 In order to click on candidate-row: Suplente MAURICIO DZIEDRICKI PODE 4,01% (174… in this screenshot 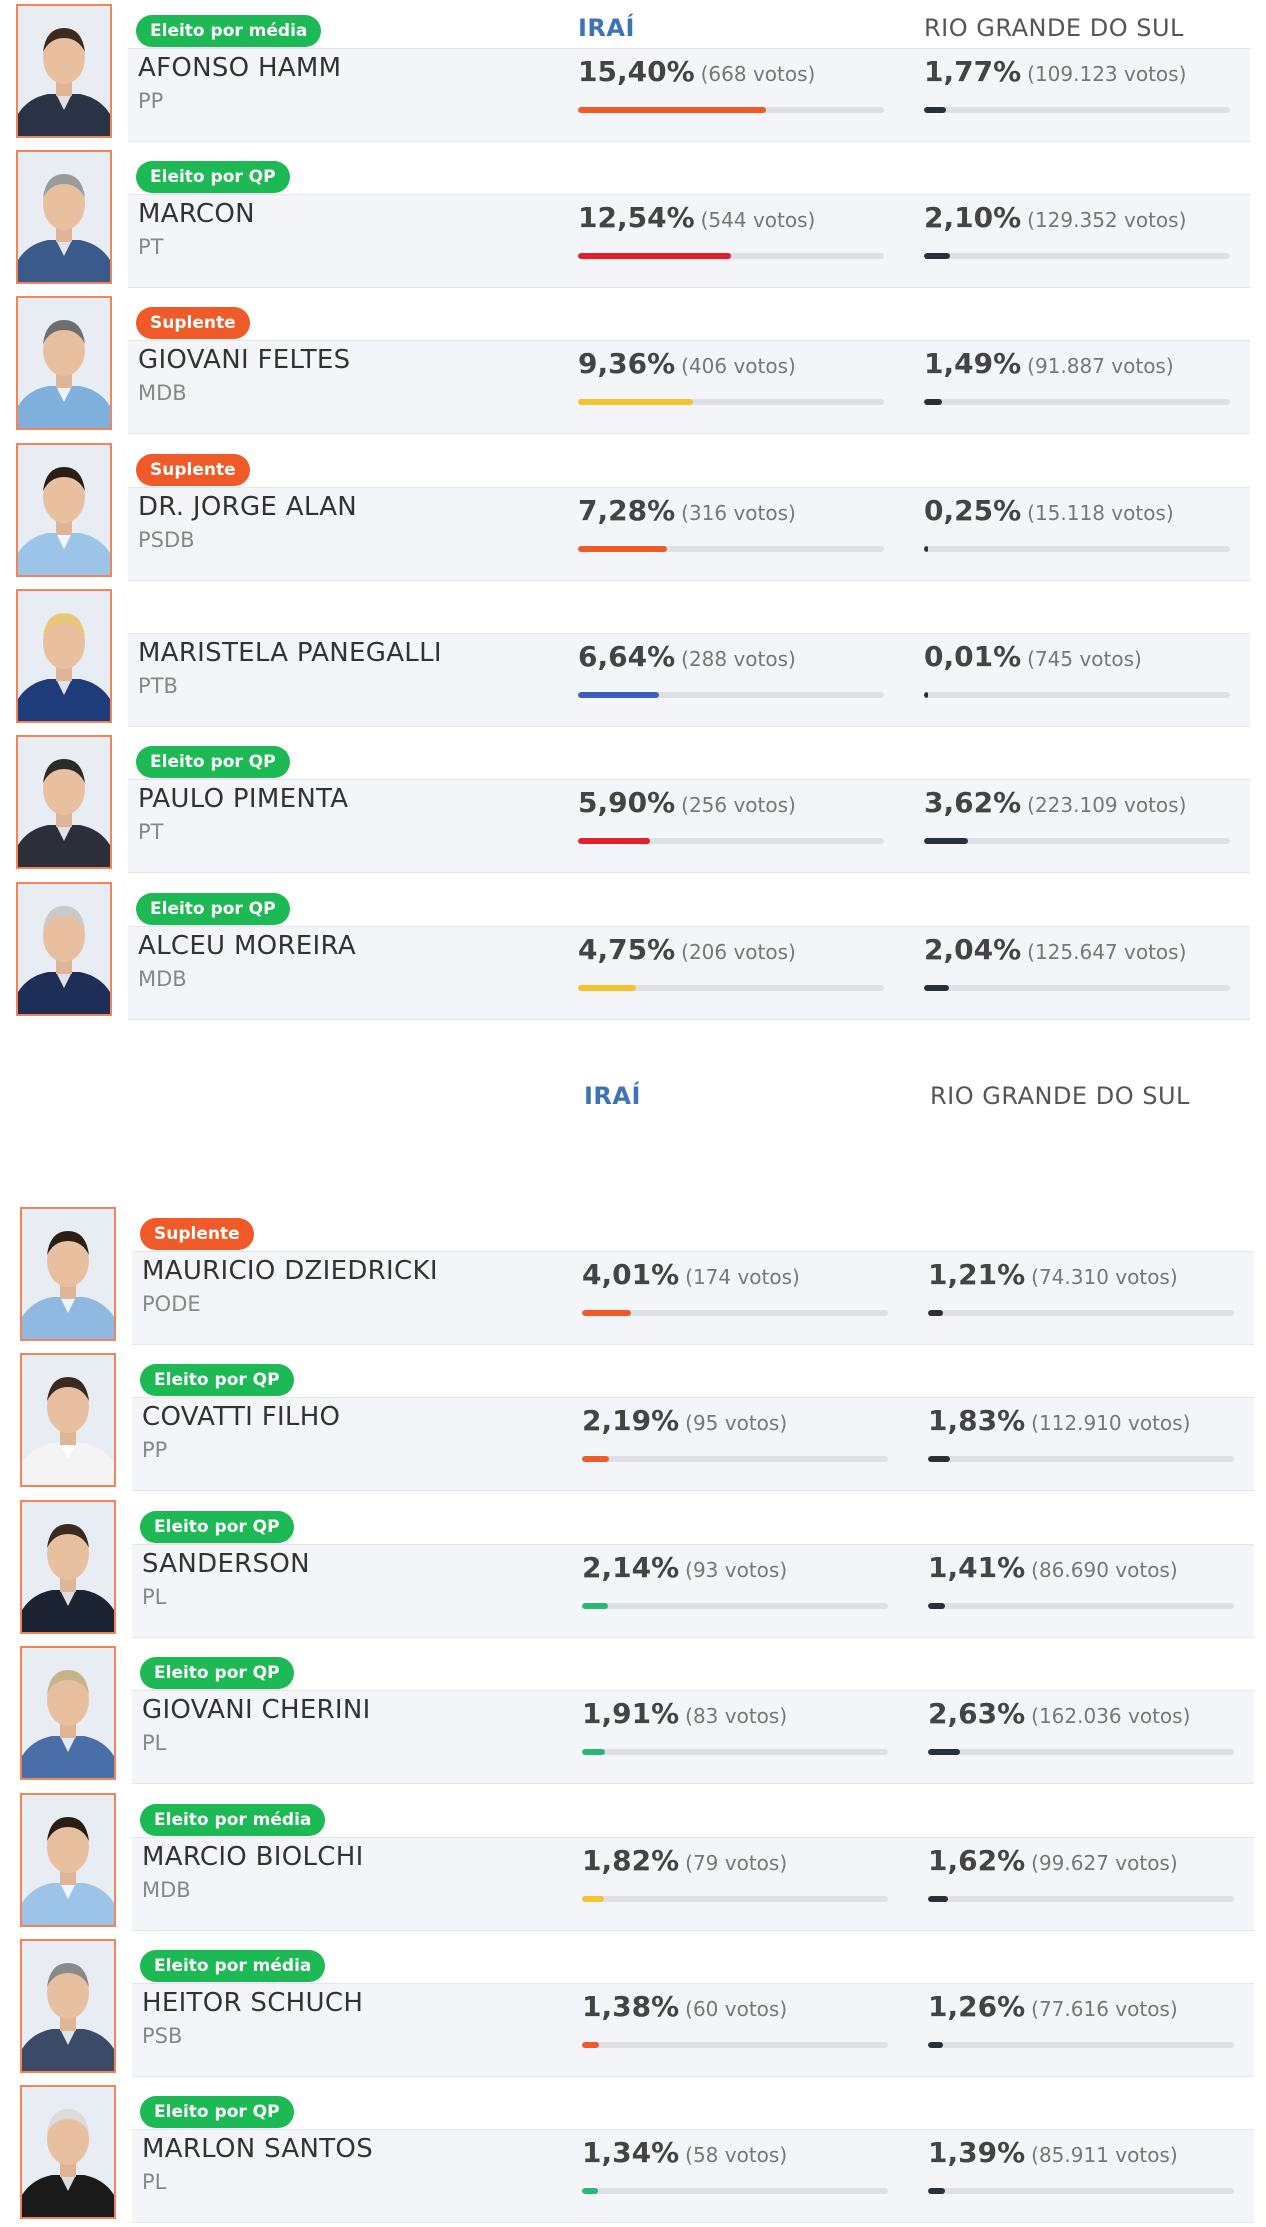, I will do `click(633, 1276)`.